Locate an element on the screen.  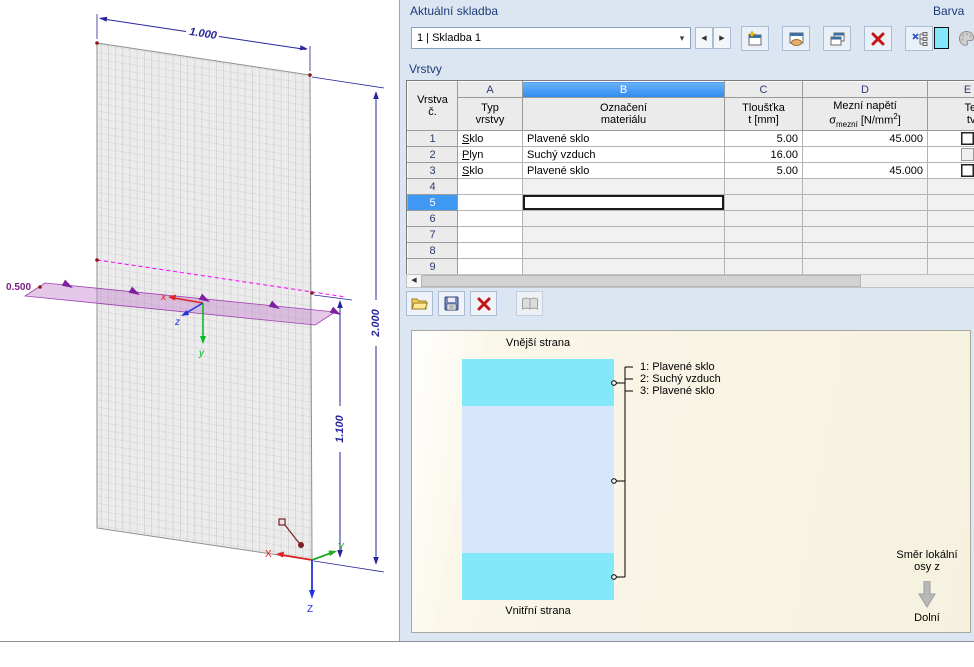
row-number: 9 is located at coordinates (432, 266).